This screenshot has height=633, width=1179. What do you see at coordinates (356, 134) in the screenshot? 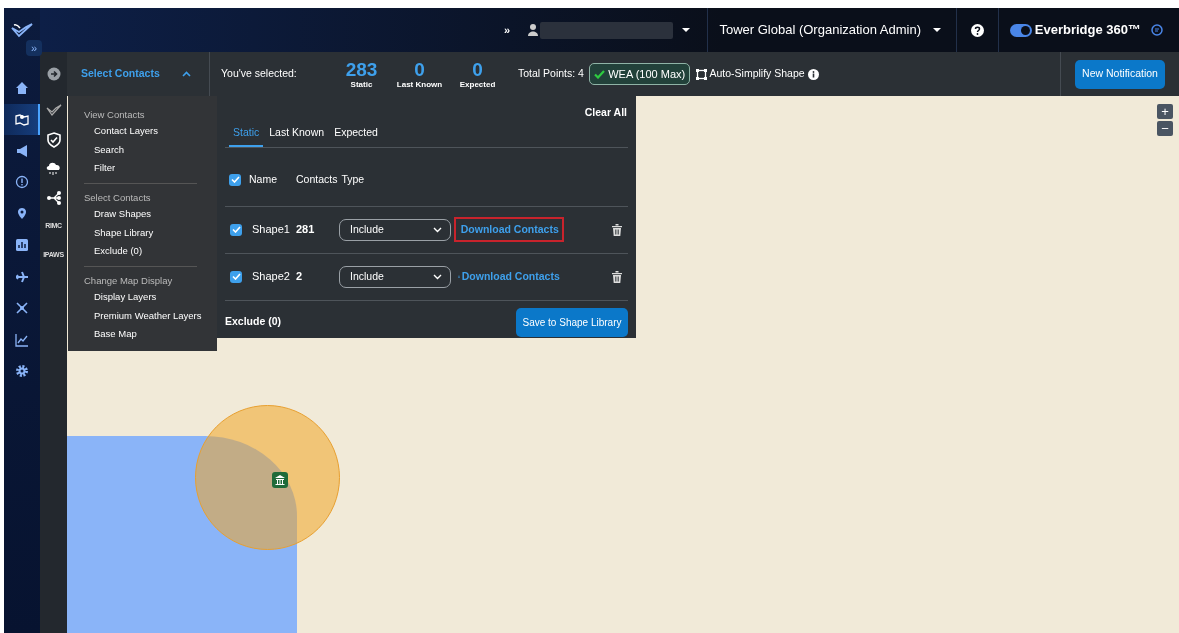
I see `tab: Expected` at bounding box center [356, 134].